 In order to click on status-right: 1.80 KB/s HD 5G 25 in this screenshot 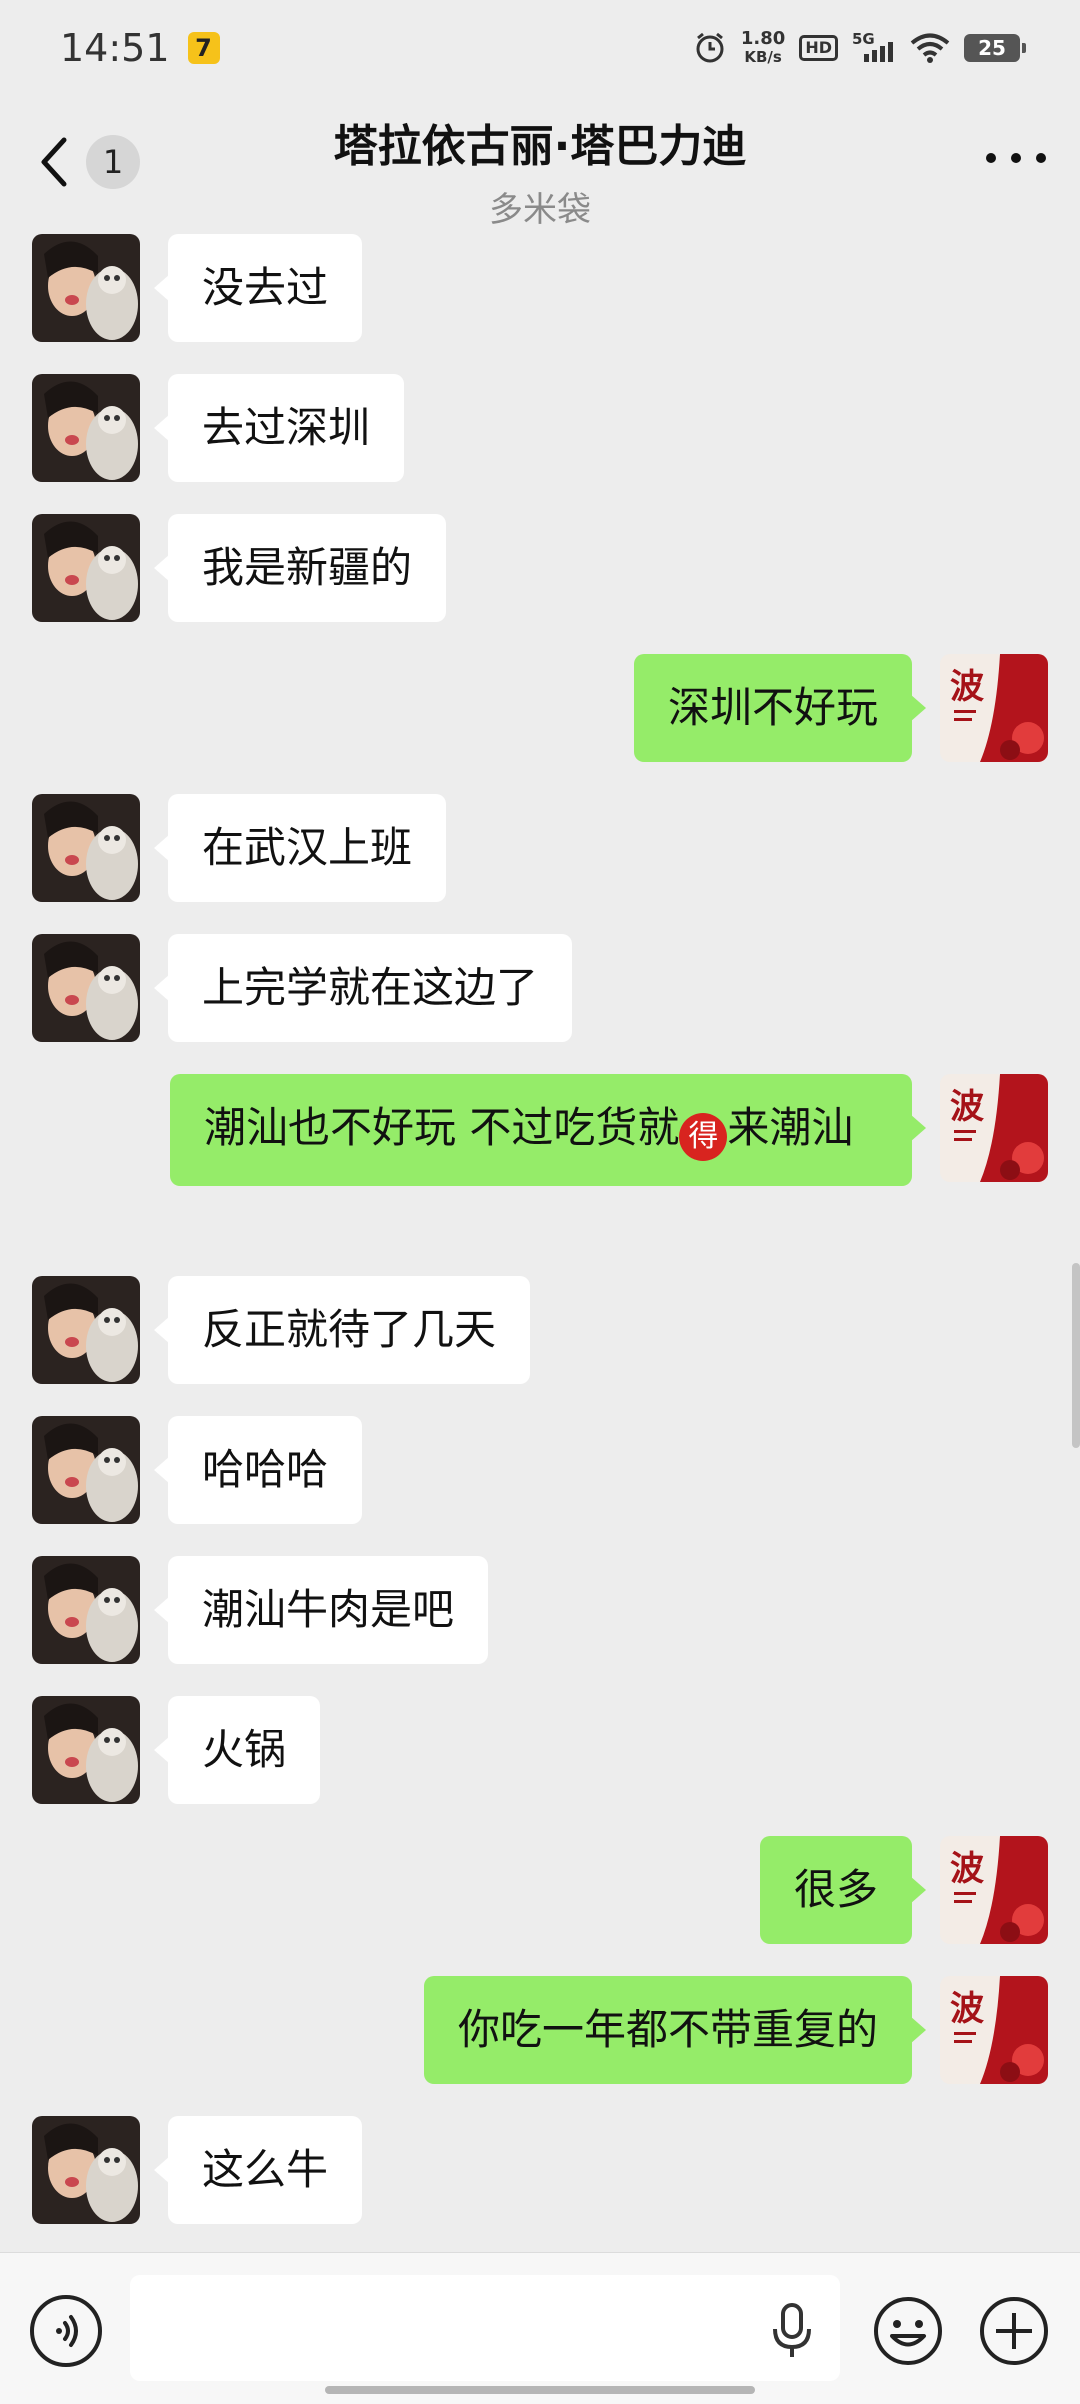, I will do `click(859, 47)`.